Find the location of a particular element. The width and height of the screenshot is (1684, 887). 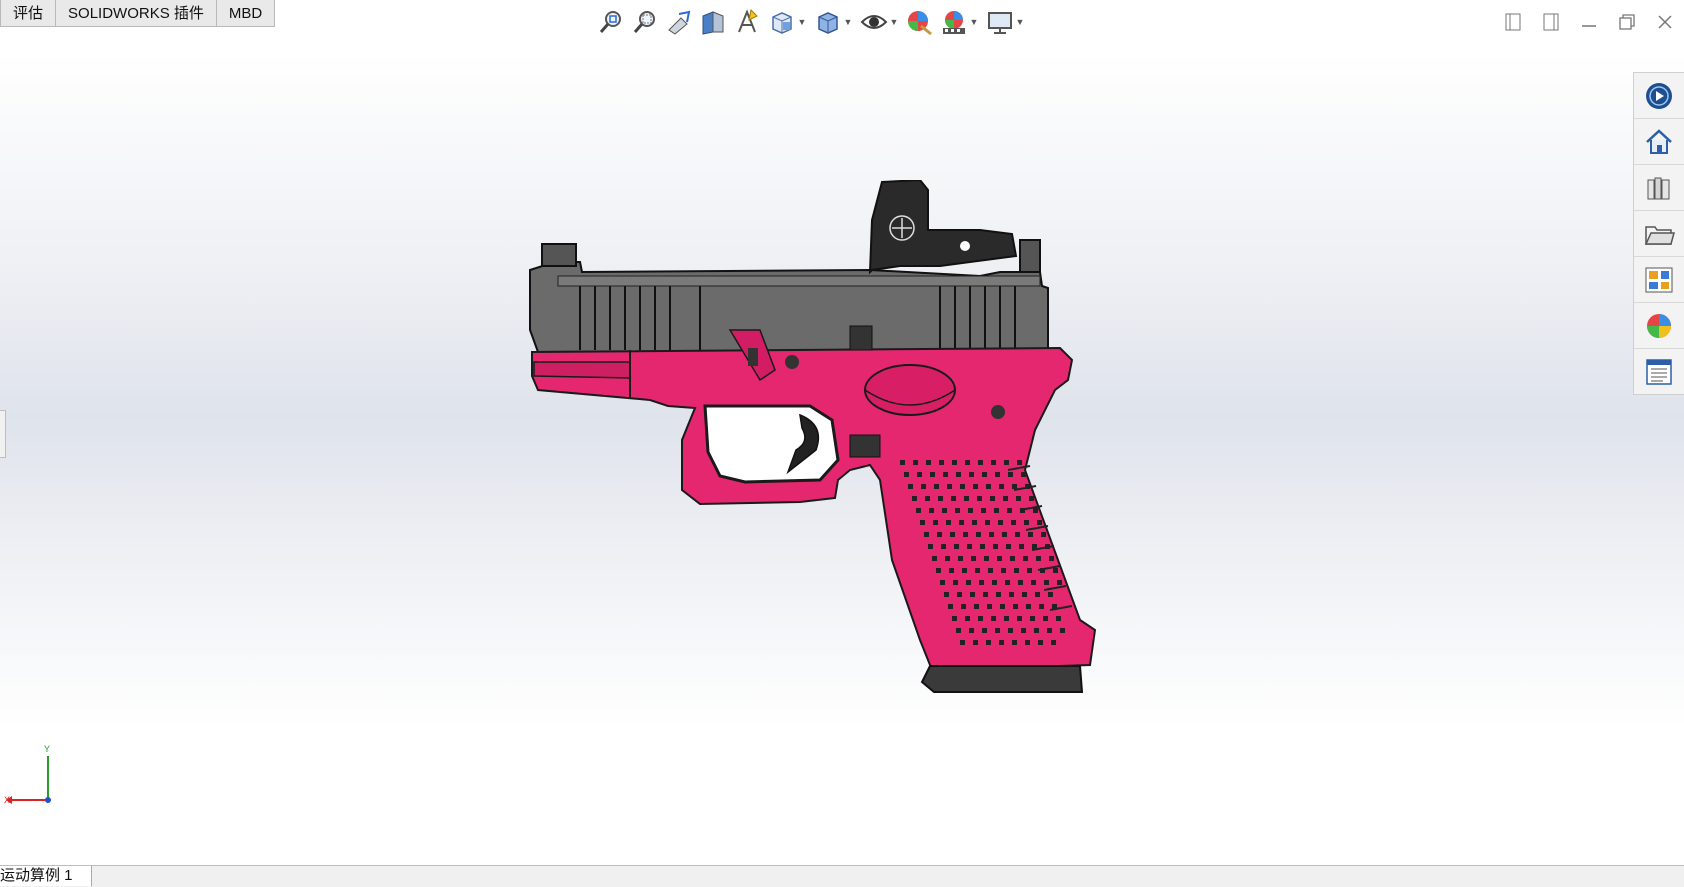

command-manager-tabs: 评估 SOLIDWORKS 插件 MBD is located at coordinates (138, 14).